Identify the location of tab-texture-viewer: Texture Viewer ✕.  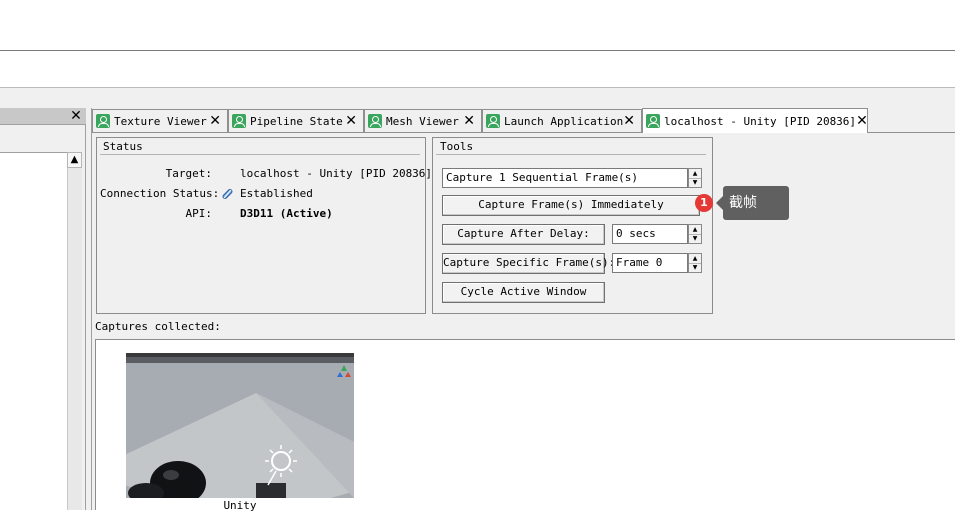
(160, 120).